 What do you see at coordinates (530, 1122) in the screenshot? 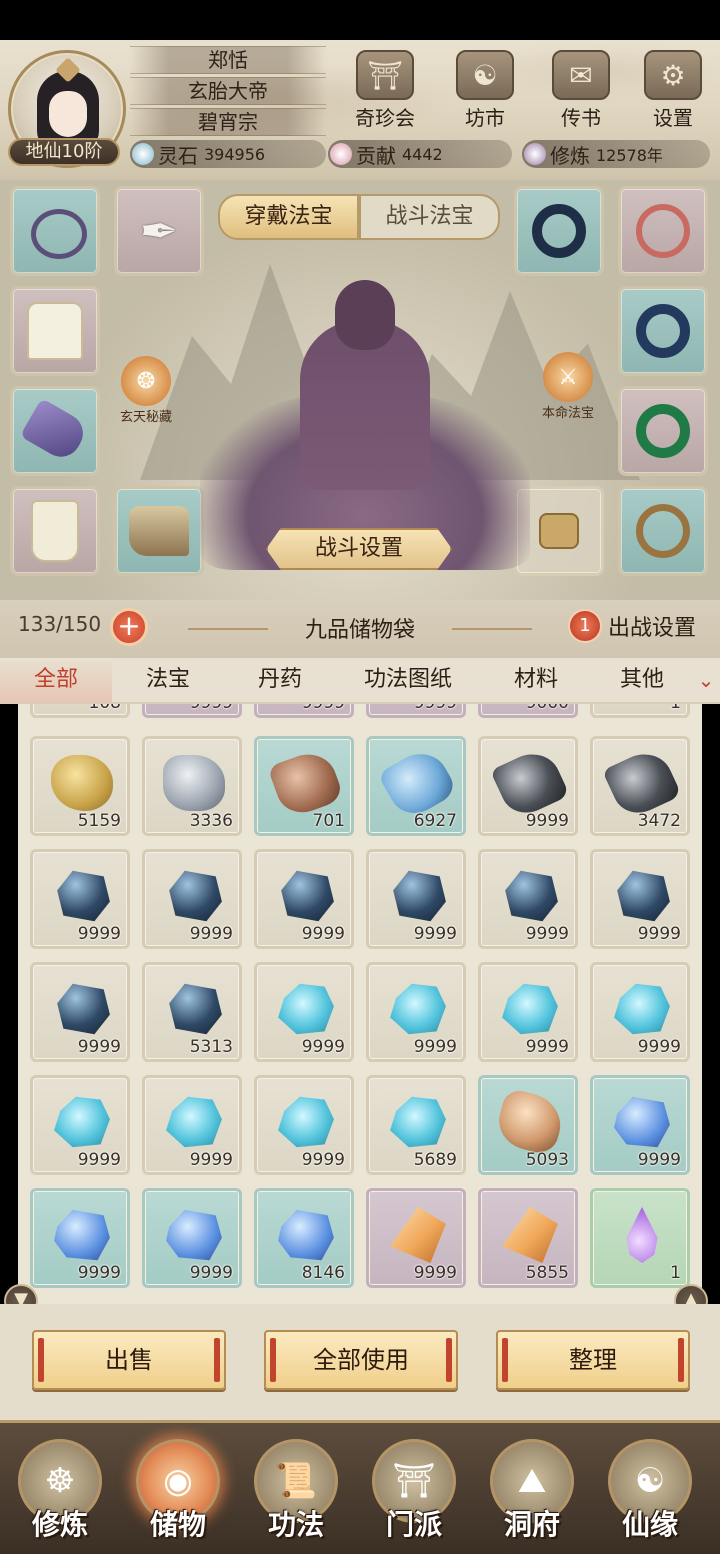
I see `amber-stone-icon` at bounding box center [530, 1122].